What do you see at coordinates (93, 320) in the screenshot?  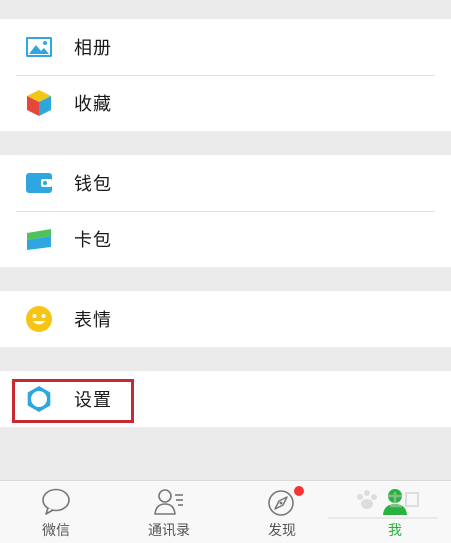 I see `menu-item-stickers-label: 表情` at bounding box center [93, 320].